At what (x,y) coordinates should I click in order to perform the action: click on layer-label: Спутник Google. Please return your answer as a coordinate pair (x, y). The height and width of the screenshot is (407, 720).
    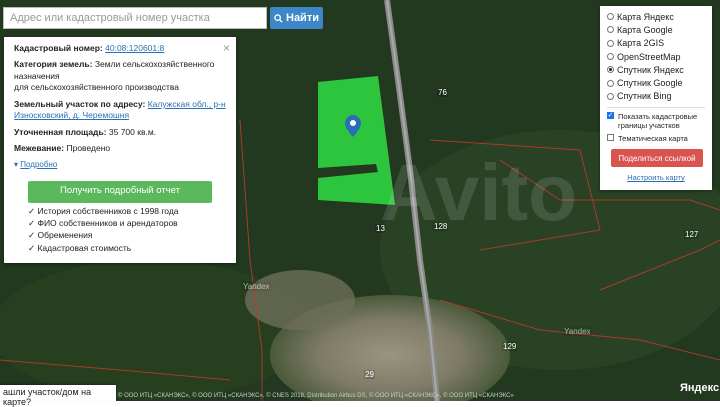
    Looking at the image, I should click on (650, 83).